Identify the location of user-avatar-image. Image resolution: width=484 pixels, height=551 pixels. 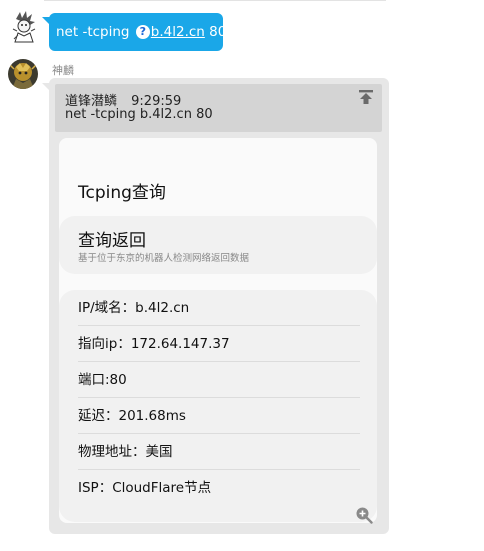
(24, 26).